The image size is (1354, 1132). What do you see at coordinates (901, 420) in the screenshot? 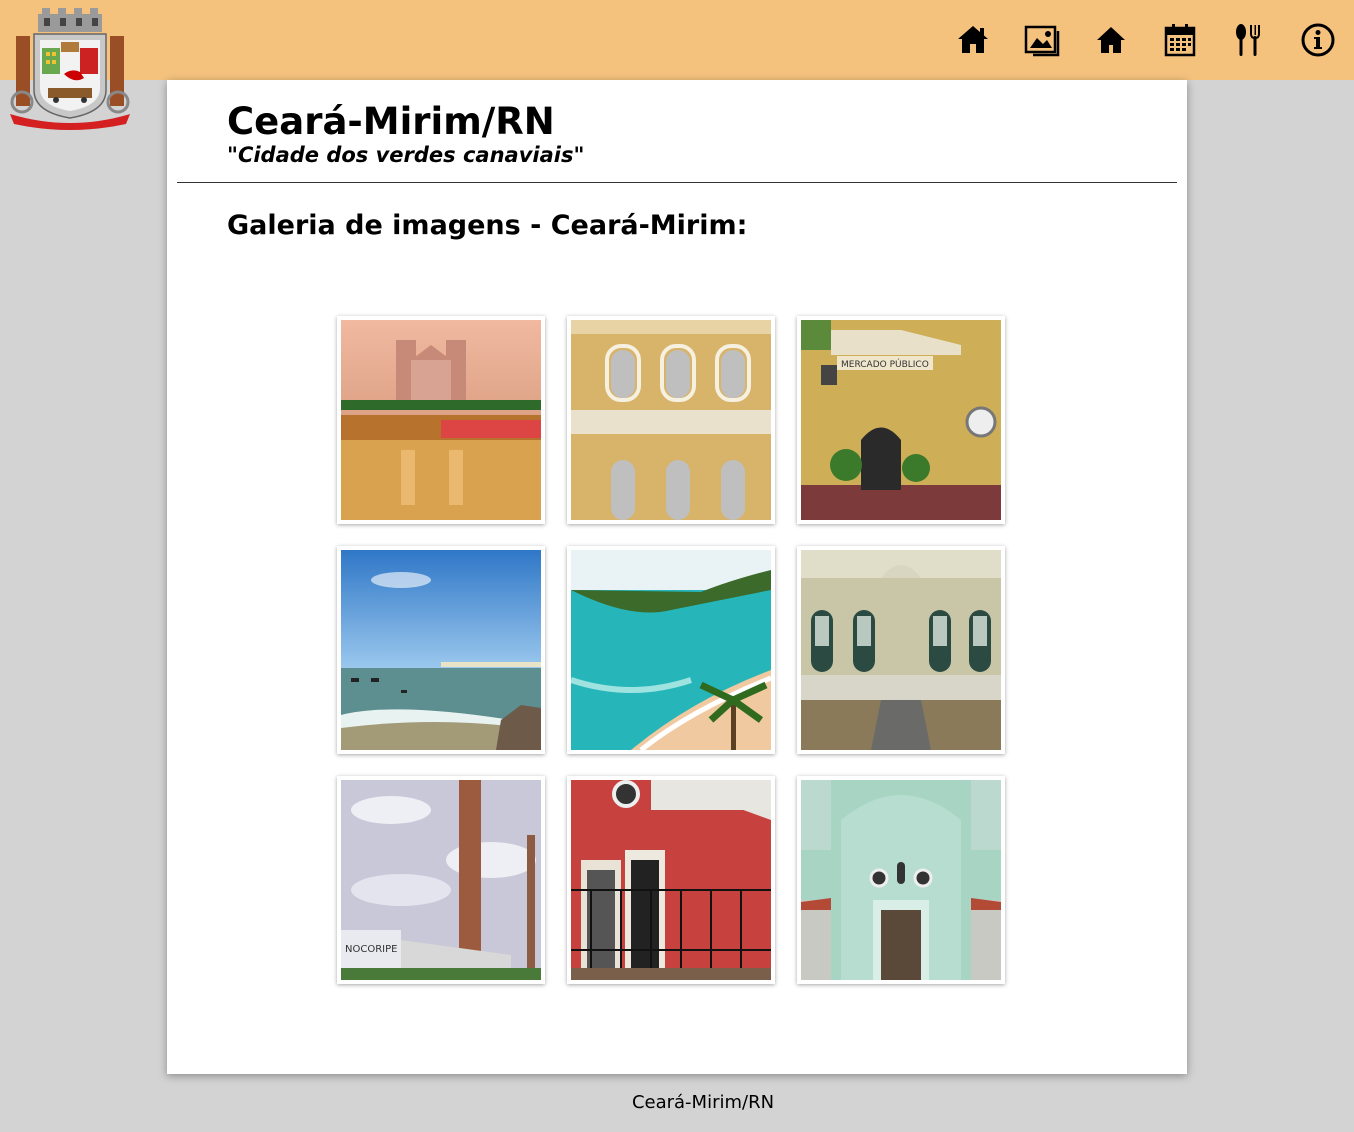
I see `public-market-photo: MERCADO PÚBLICO` at bounding box center [901, 420].